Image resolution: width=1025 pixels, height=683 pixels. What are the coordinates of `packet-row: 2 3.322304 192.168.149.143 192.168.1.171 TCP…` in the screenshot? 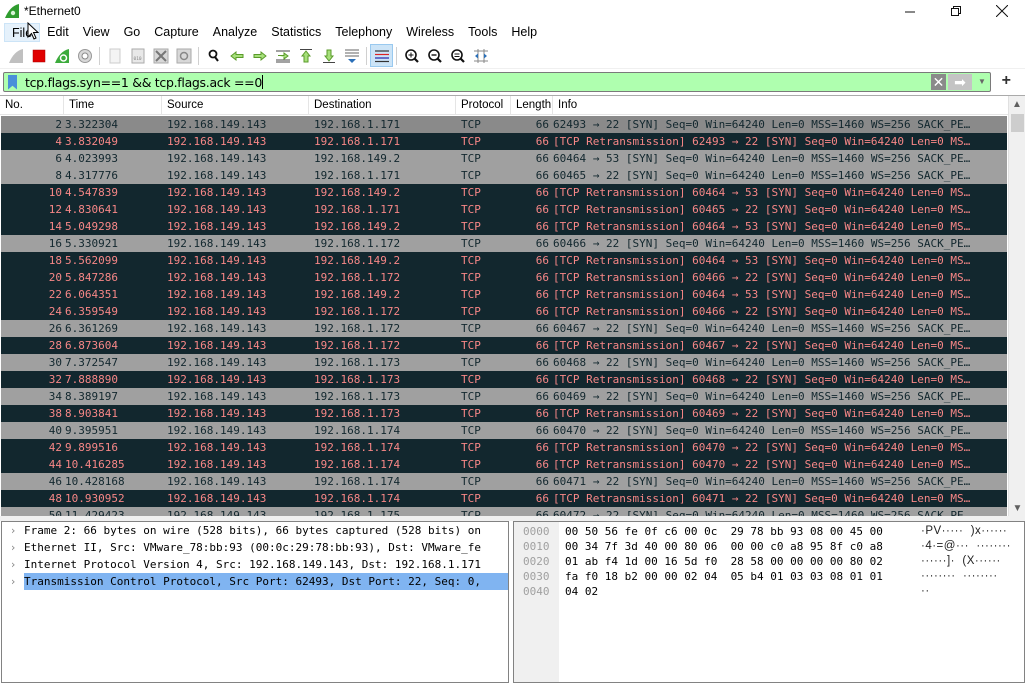 It's located at (504, 124).